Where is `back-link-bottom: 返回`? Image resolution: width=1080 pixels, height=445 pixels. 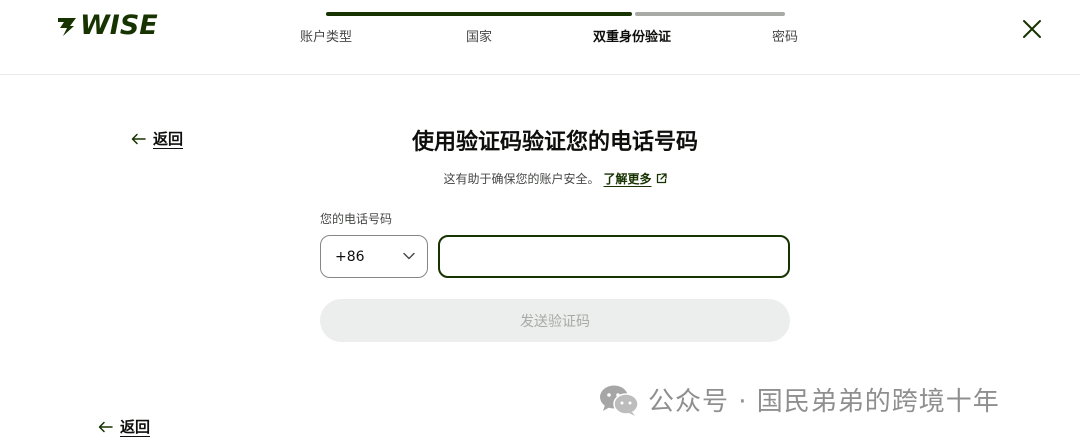 back-link-bottom: 返回 is located at coordinates (124, 426).